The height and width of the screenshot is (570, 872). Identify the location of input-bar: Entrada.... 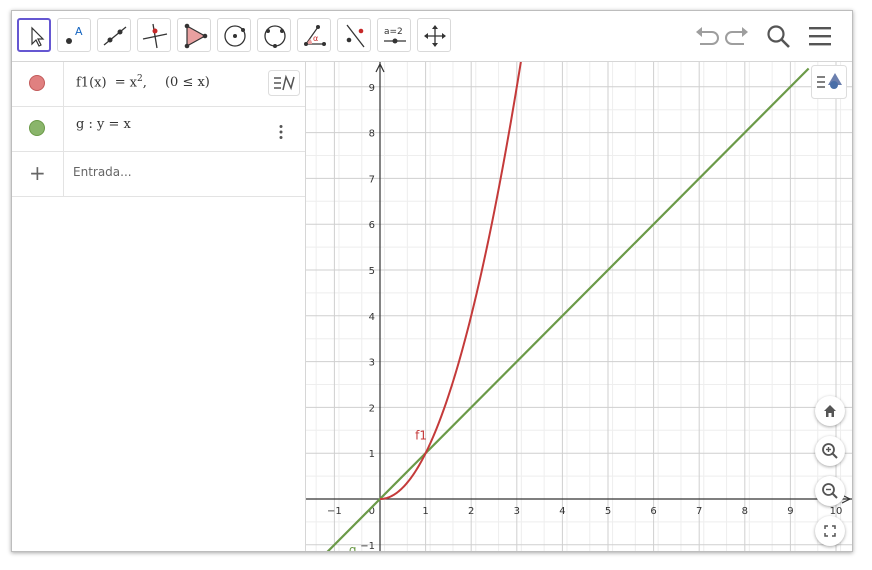
(102, 172).